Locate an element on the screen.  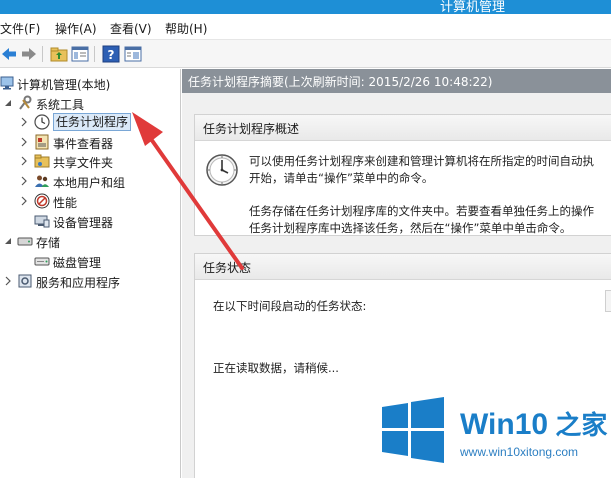
tree-item-label: 本地用户和组 is located at coordinates (89, 183).